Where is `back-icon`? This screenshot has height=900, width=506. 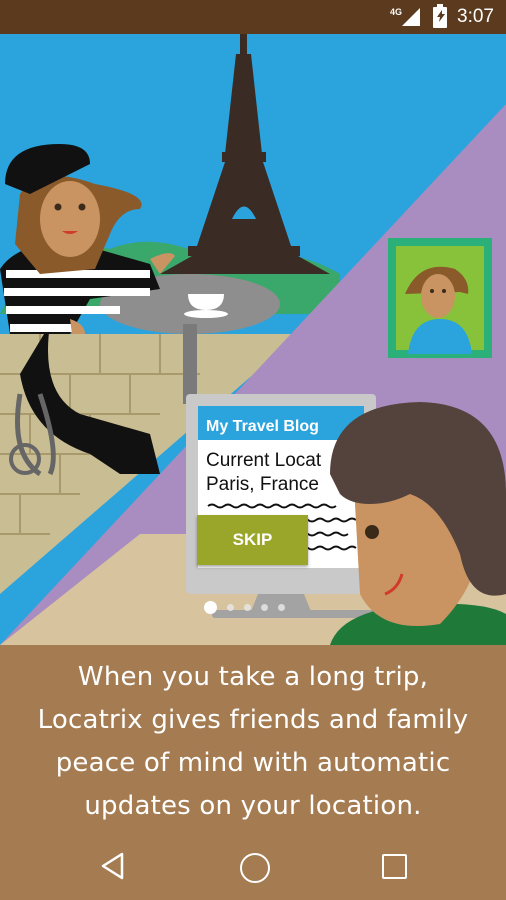 back-icon is located at coordinates (113, 866).